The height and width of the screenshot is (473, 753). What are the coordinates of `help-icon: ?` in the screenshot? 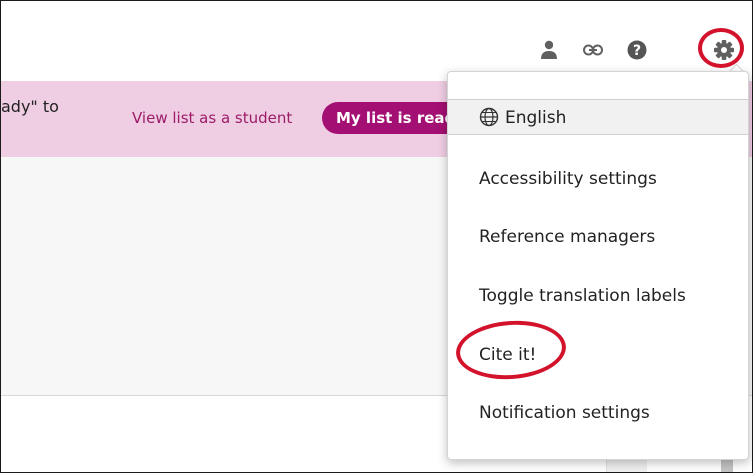 It's located at (637, 50).